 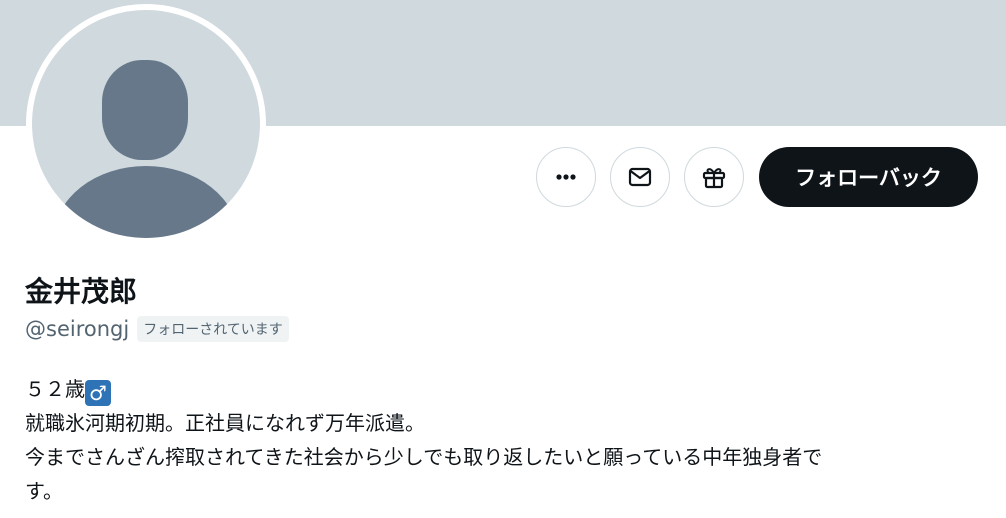 I want to click on bio-age-text: ５２歳, so click(x=55, y=389).